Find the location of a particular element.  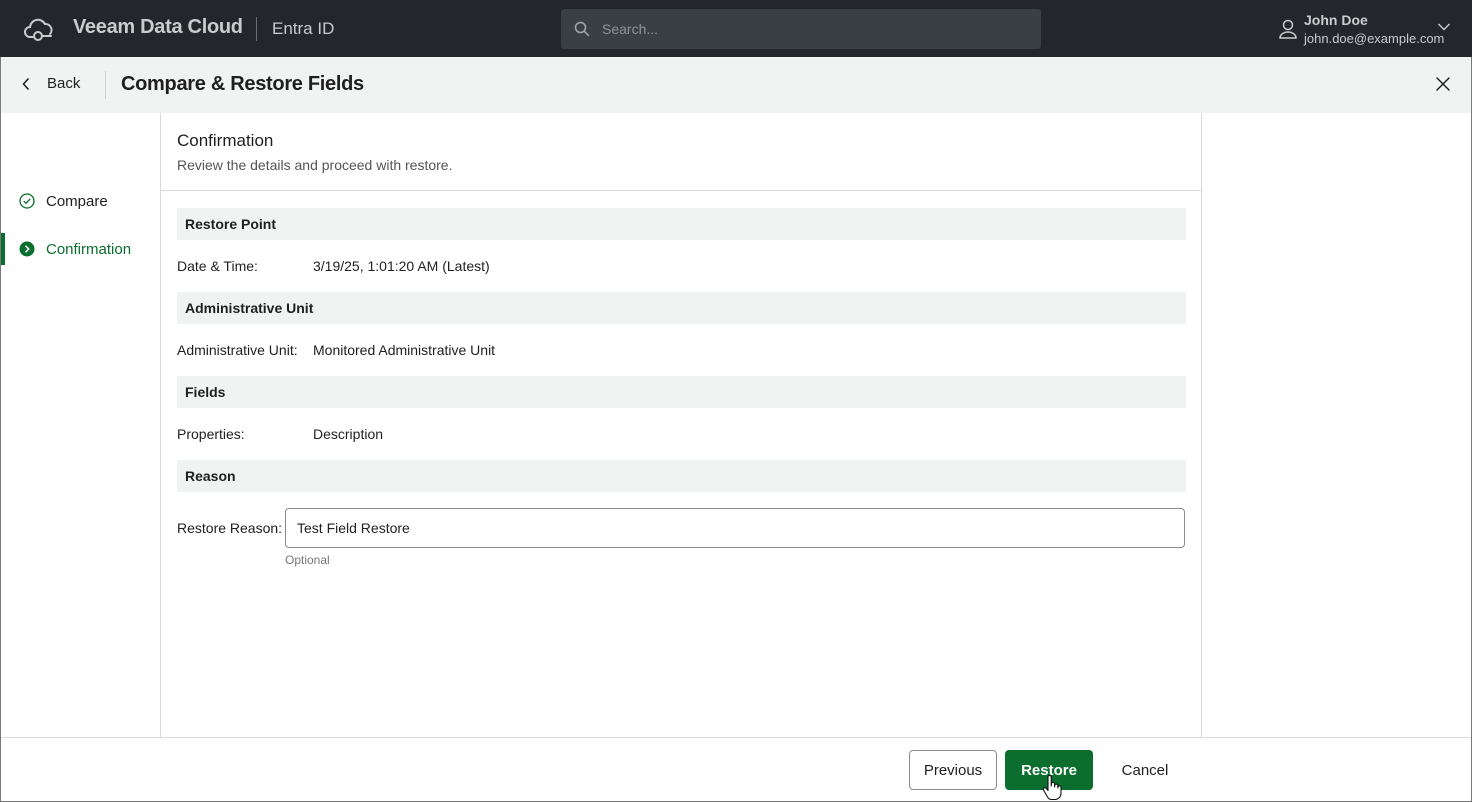

back-button: Back is located at coordinates (50, 83).